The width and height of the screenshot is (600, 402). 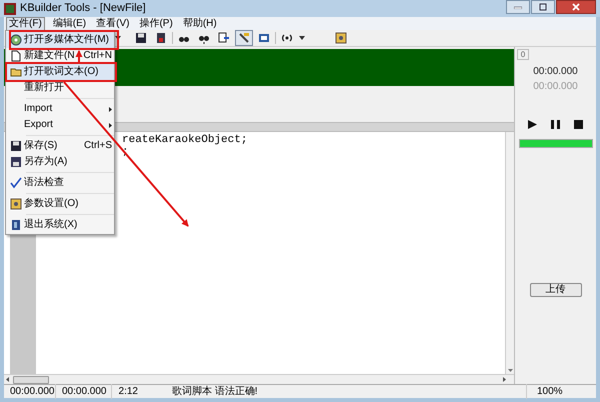 I want to click on maximize-button, so click(x=543, y=7).